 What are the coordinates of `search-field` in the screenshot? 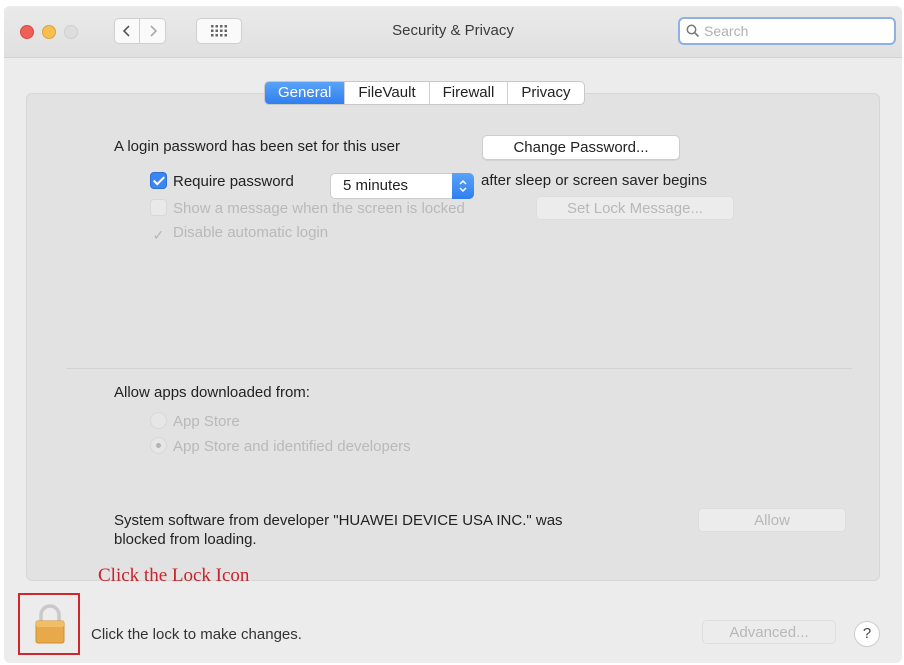 It's located at (787, 31).